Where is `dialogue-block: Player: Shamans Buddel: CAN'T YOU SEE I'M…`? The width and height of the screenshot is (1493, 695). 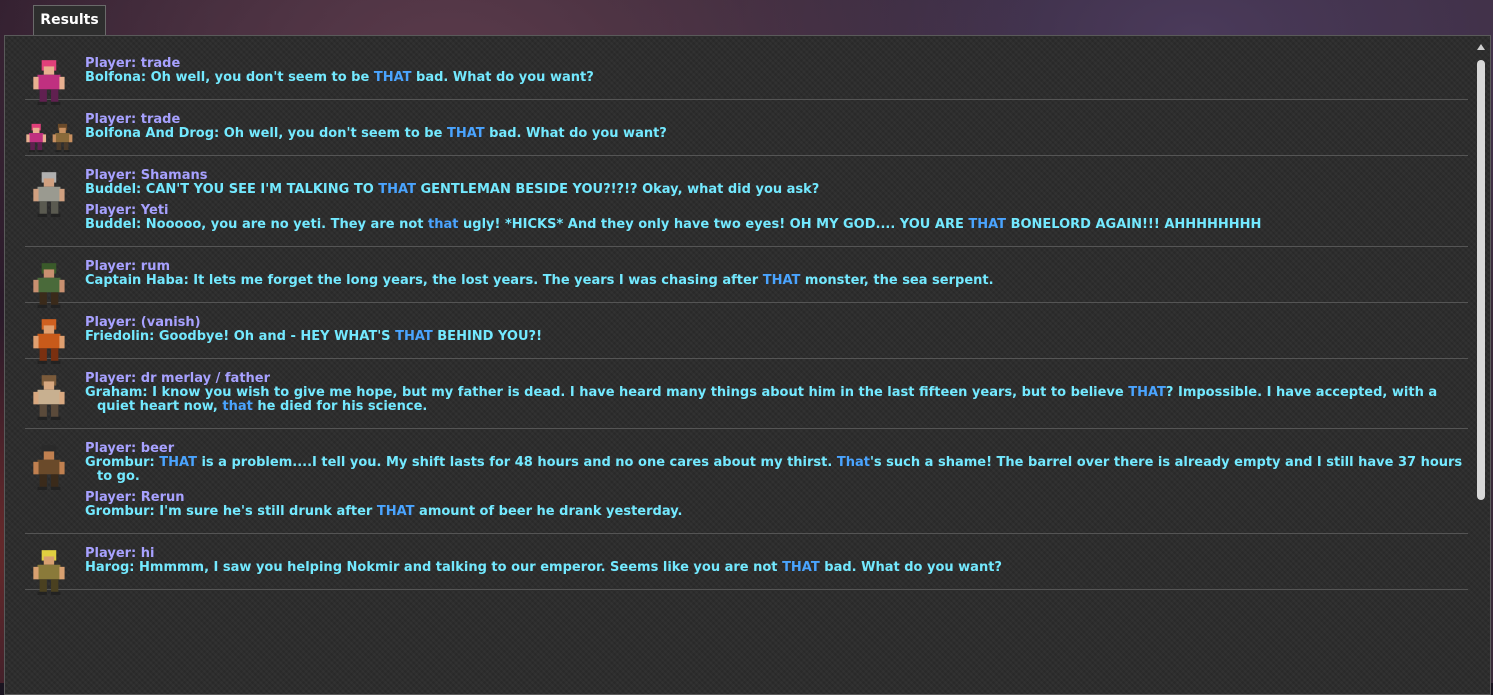
dialogue-block: Player: Shamans Buddel: CAN'T YOU SEE I'M… is located at coordinates (776, 182).